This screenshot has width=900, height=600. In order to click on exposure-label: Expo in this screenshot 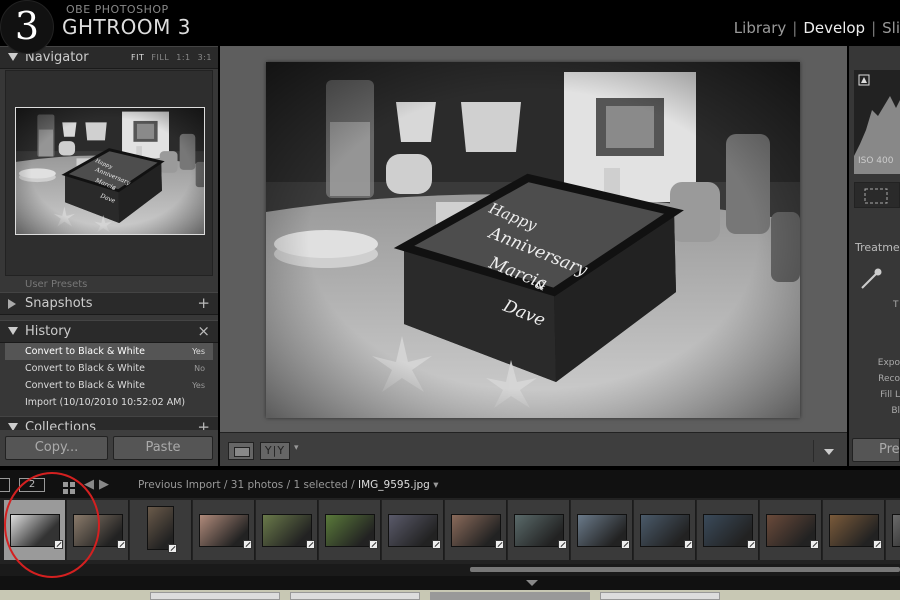, I will do `click(888, 363)`.